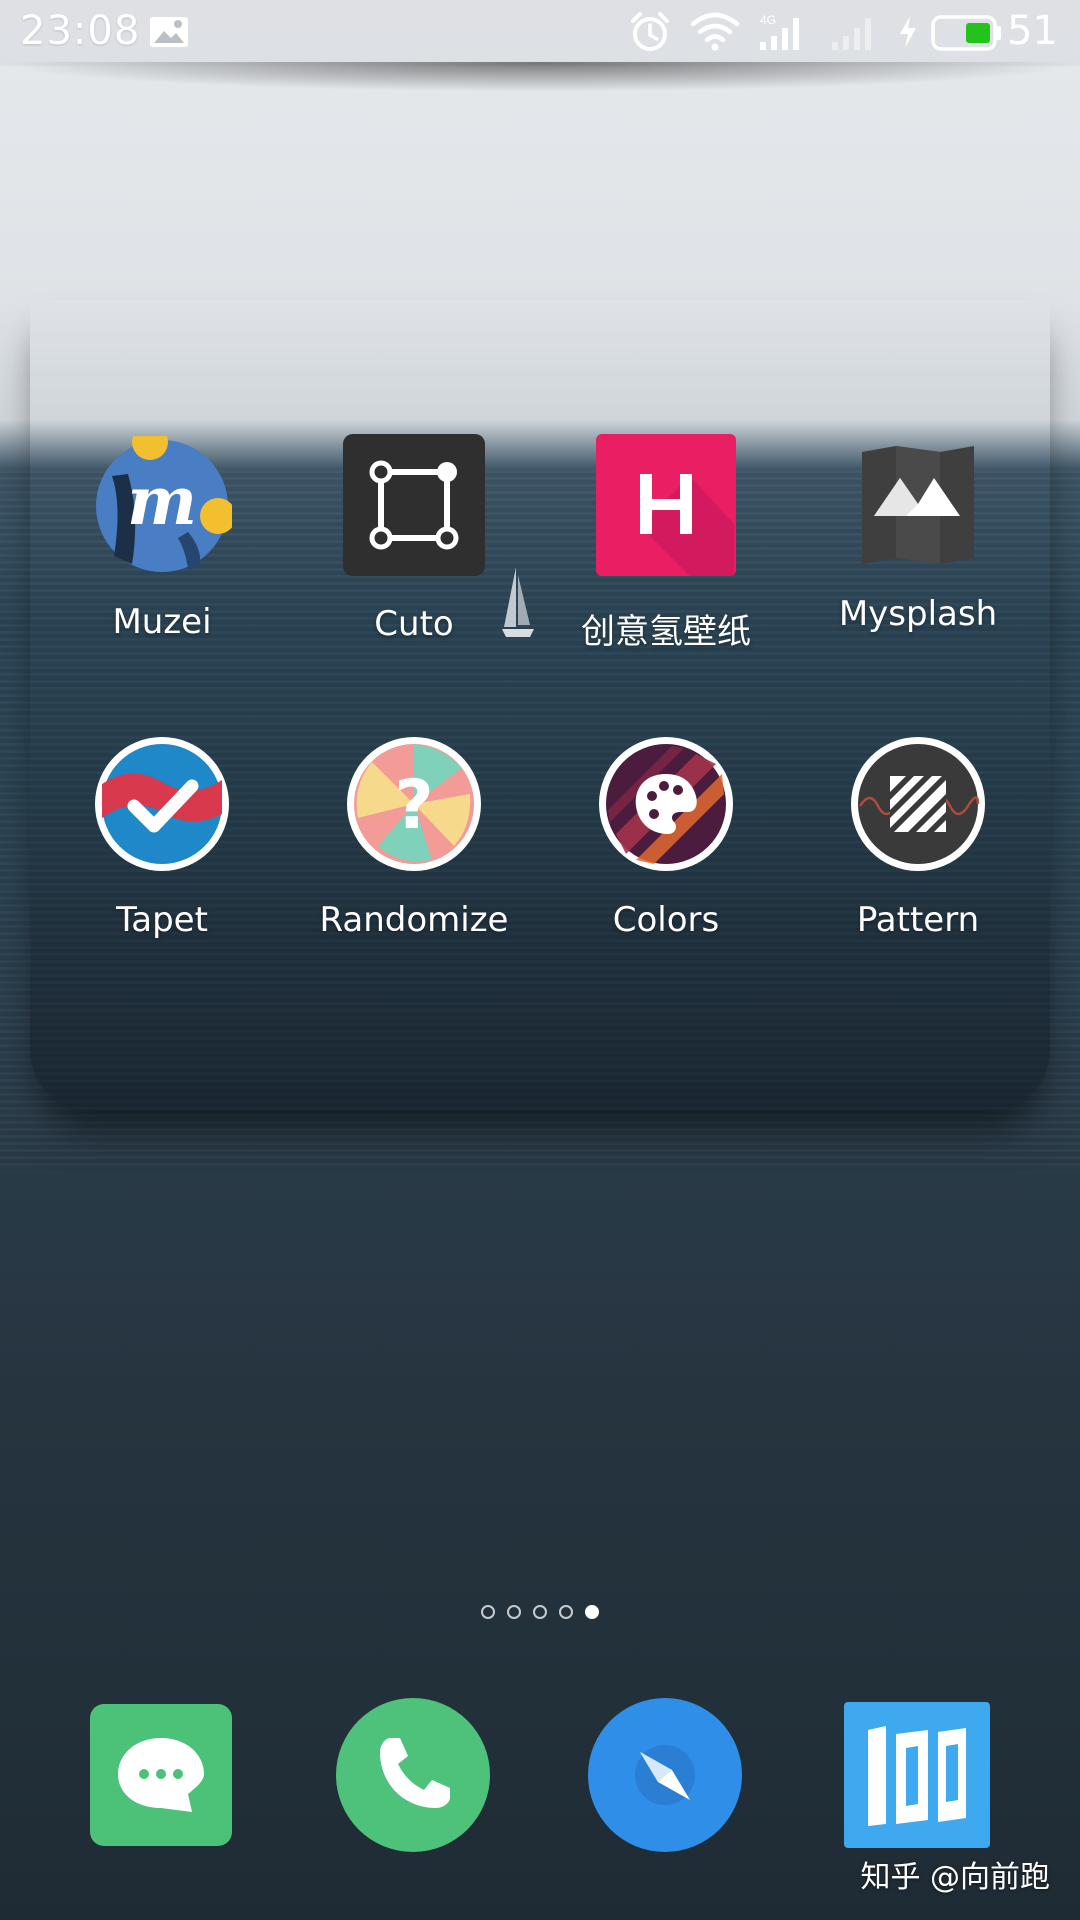 This screenshot has width=1080, height=1920. What do you see at coordinates (666, 804) in the screenshot?
I see `colors-icon` at bounding box center [666, 804].